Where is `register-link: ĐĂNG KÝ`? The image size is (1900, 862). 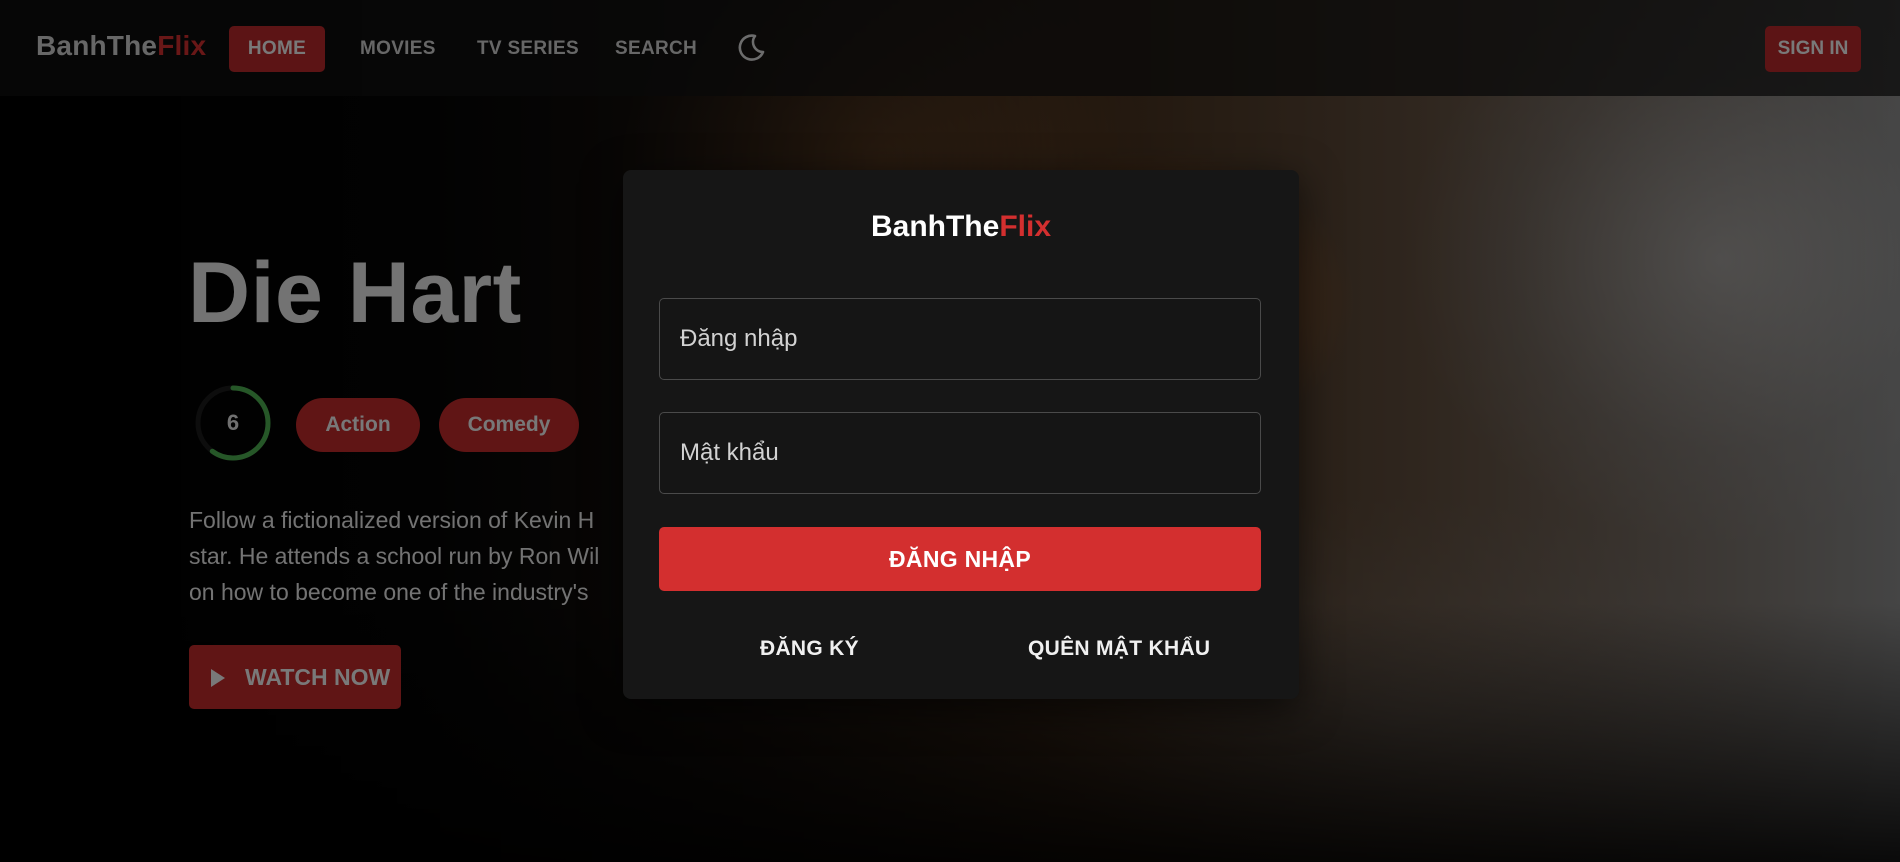
register-link: ĐĂNG KÝ is located at coordinates (809, 649).